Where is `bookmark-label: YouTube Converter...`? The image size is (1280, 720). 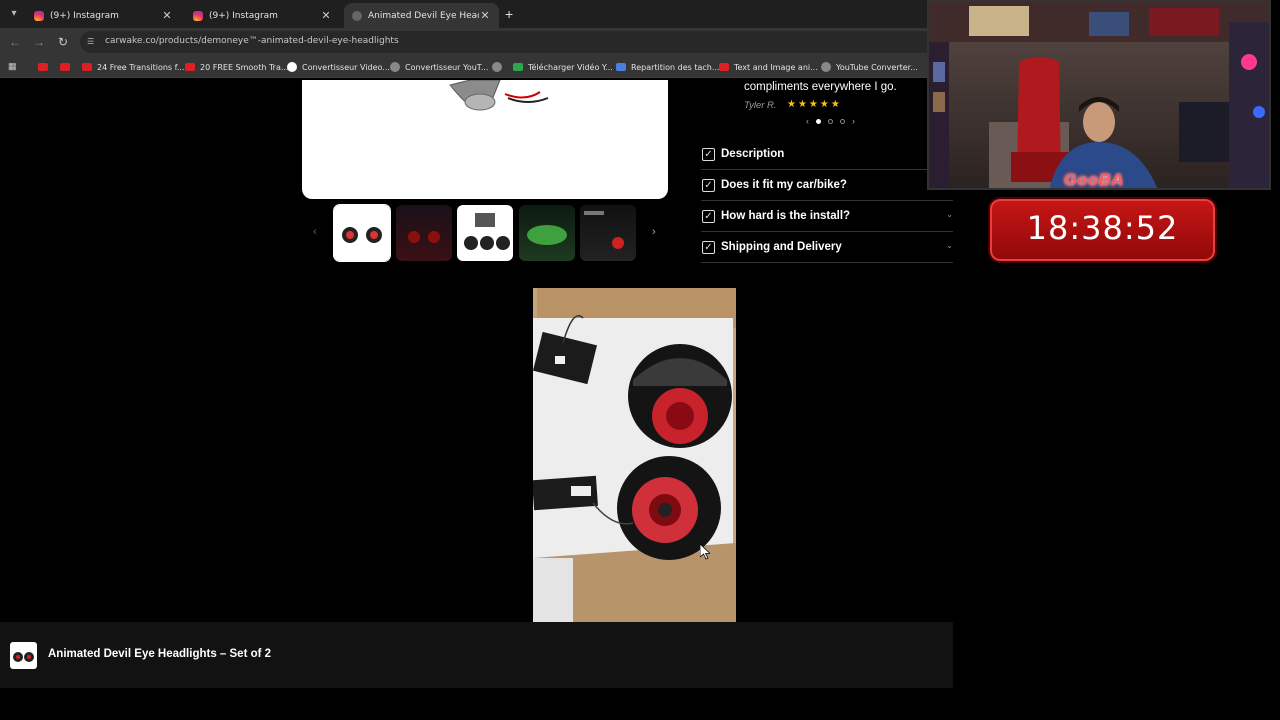 bookmark-label: YouTube Converter... is located at coordinates (877, 67).